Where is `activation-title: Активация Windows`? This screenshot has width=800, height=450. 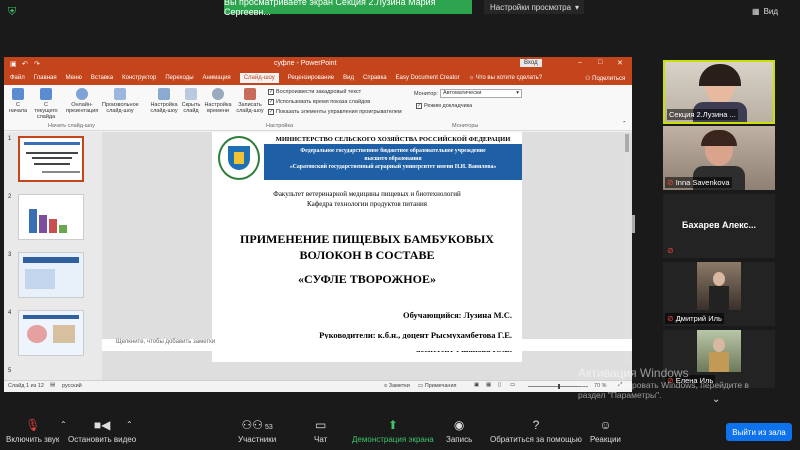
activation-title: Активация Windows is located at coordinates (633, 373).